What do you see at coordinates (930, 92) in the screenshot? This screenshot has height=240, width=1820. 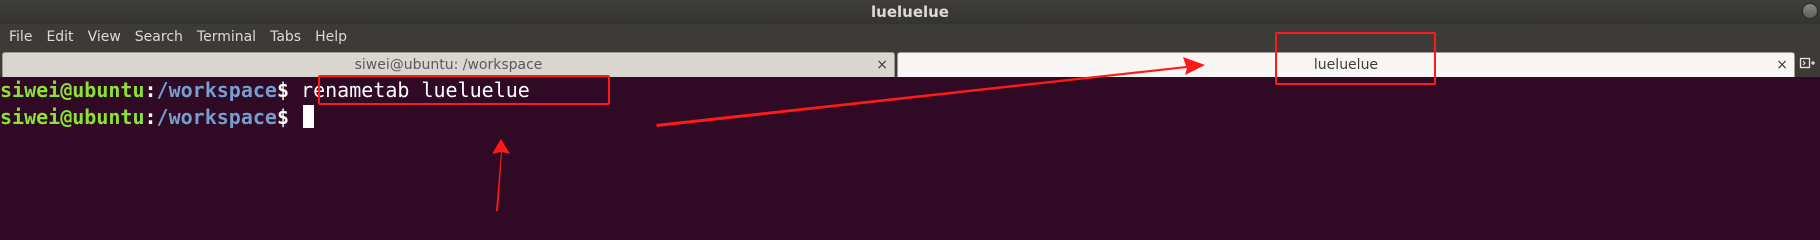 I see `annotation-arrow-to-tab` at bounding box center [930, 92].